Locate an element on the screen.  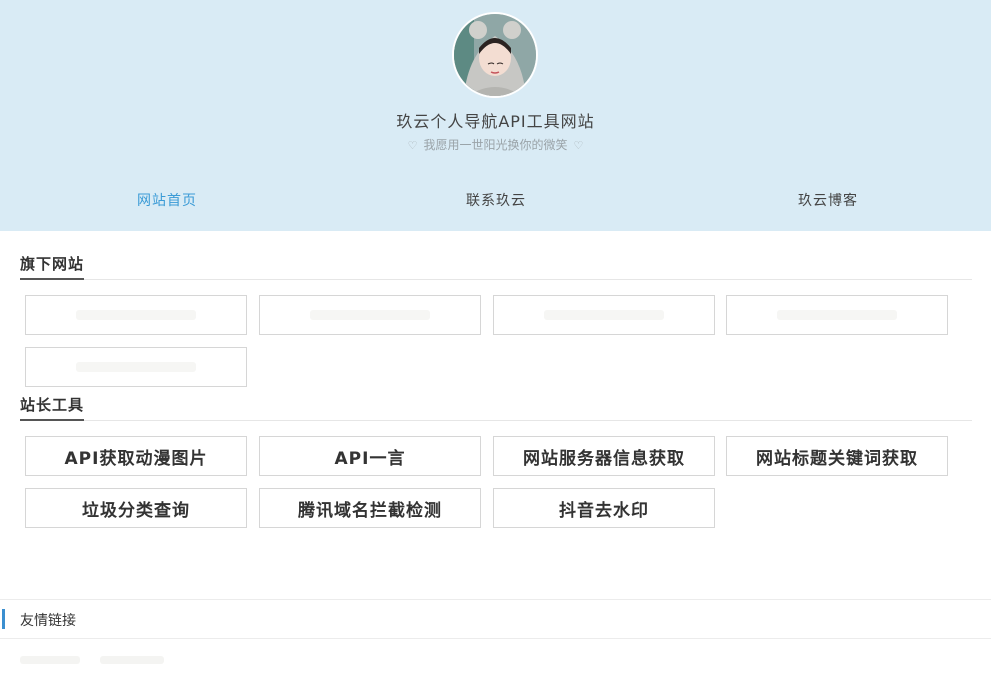
avatar is located at coordinates (495, 55).